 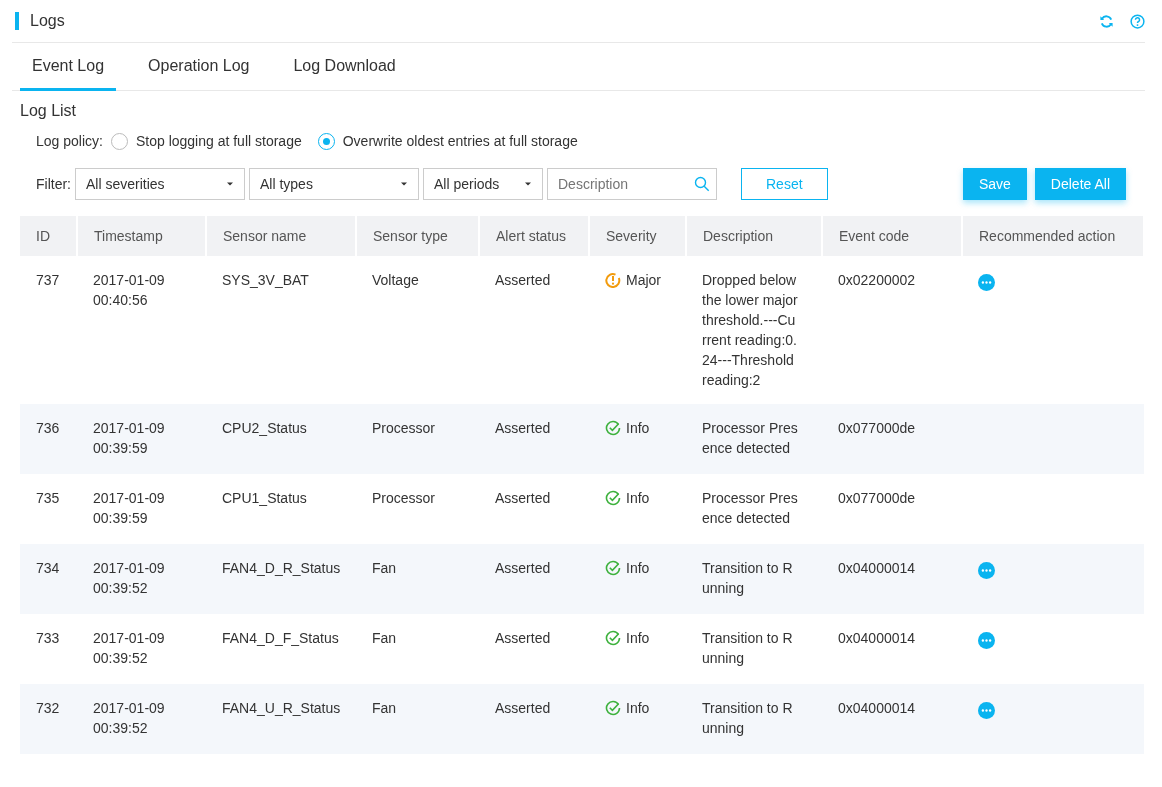 I want to click on table-cell: CPU2_Status, so click(x=281, y=439).